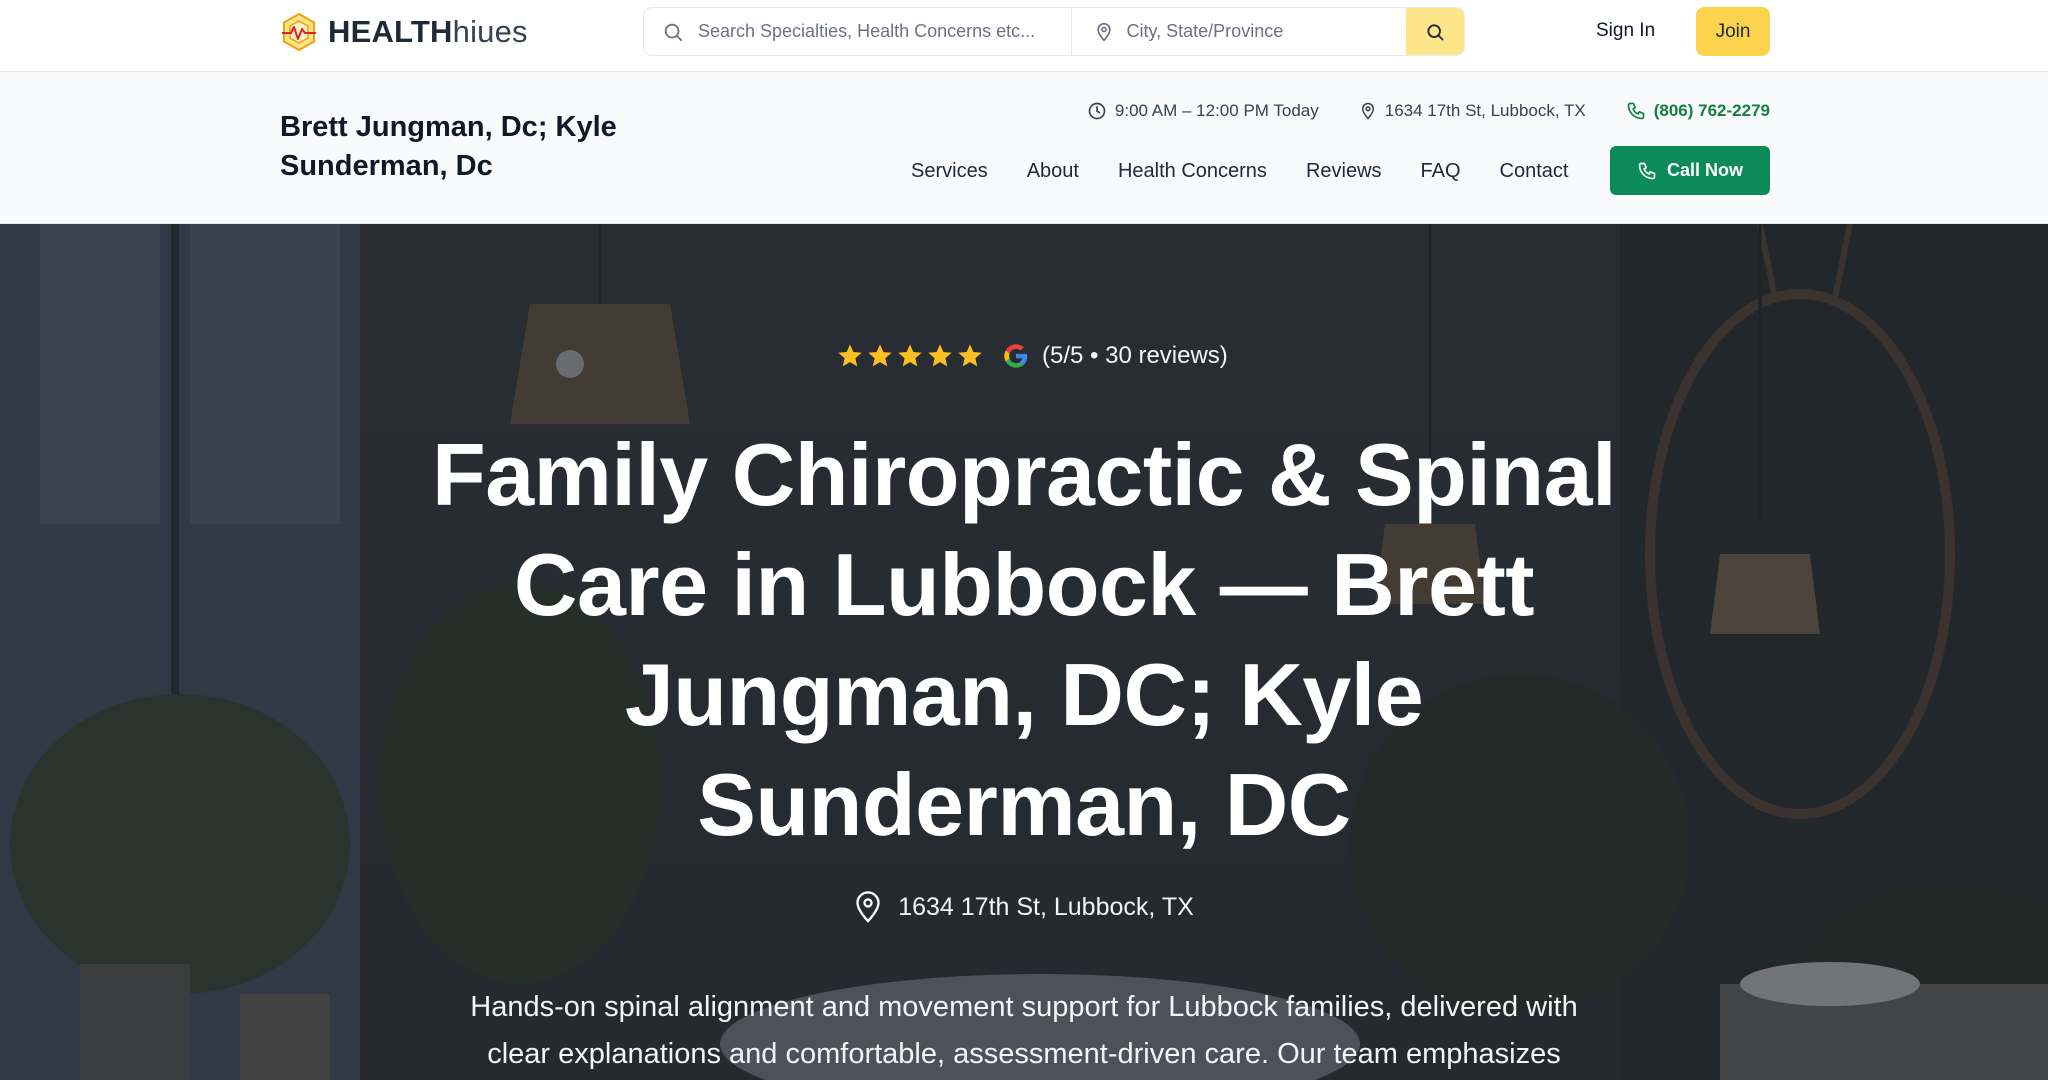  I want to click on nav-item-contact: Contact, so click(1534, 171).